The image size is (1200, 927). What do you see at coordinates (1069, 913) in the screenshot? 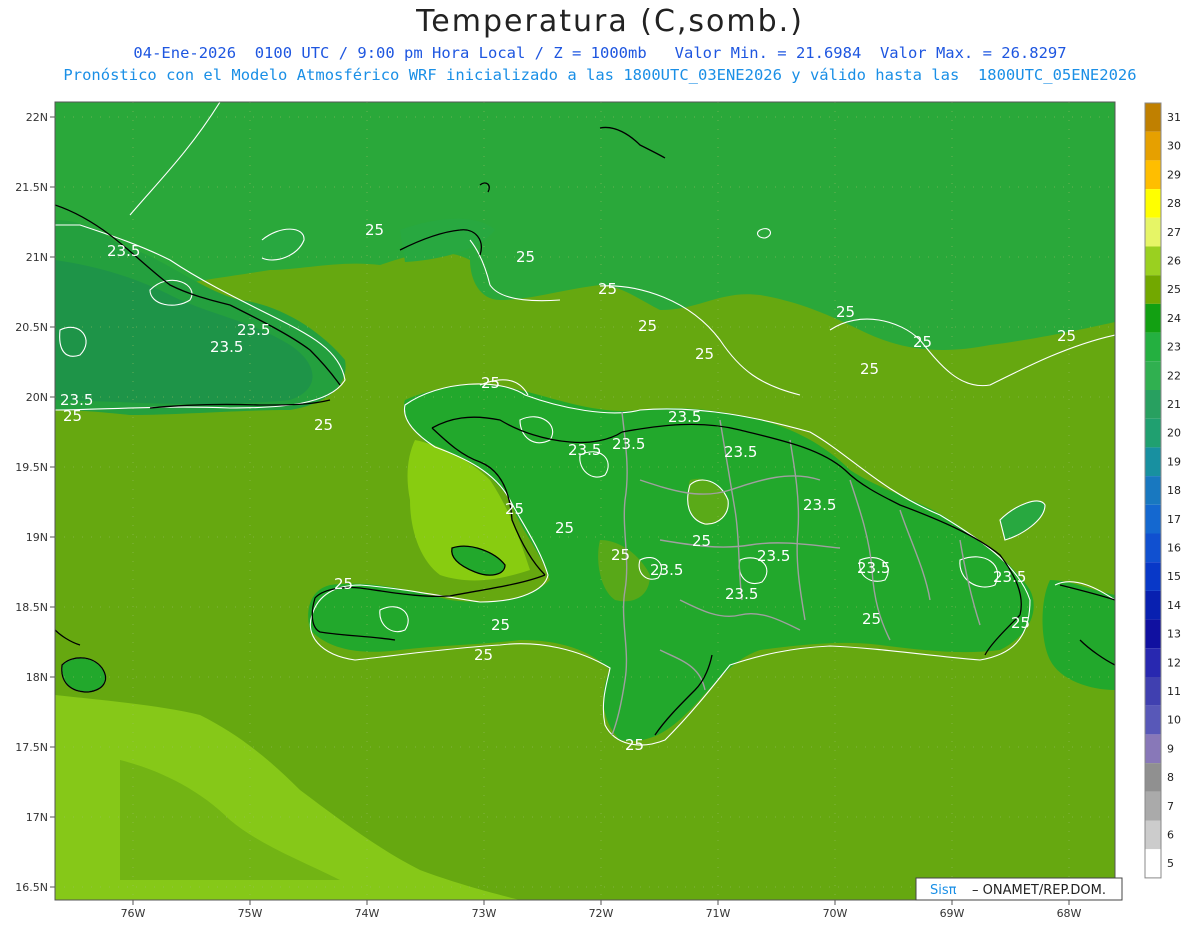
I see `lon-label: 68W` at bounding box center [1069, 913].